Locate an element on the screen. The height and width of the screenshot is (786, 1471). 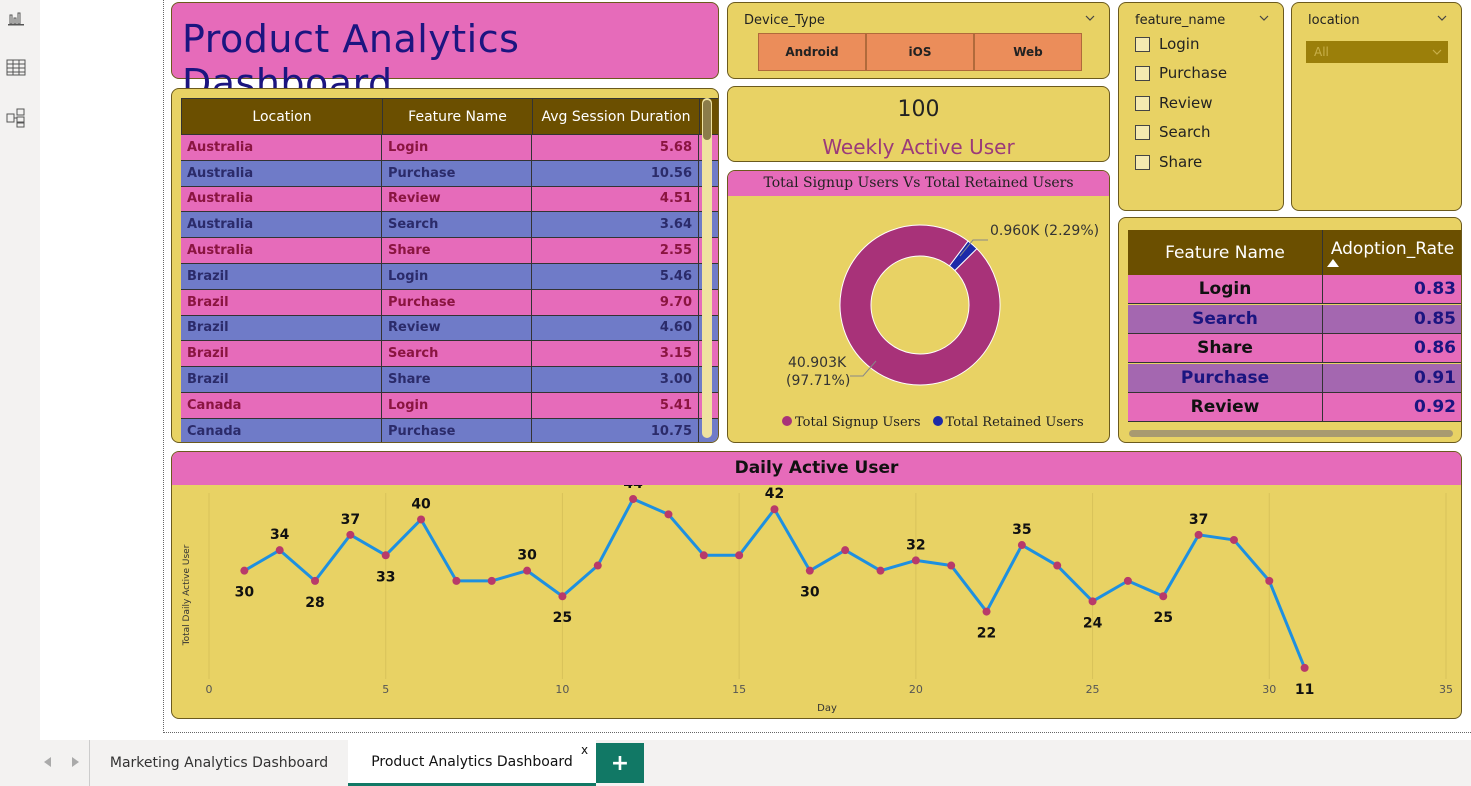
chevron-right-icon is located at coordinates (76, 762).